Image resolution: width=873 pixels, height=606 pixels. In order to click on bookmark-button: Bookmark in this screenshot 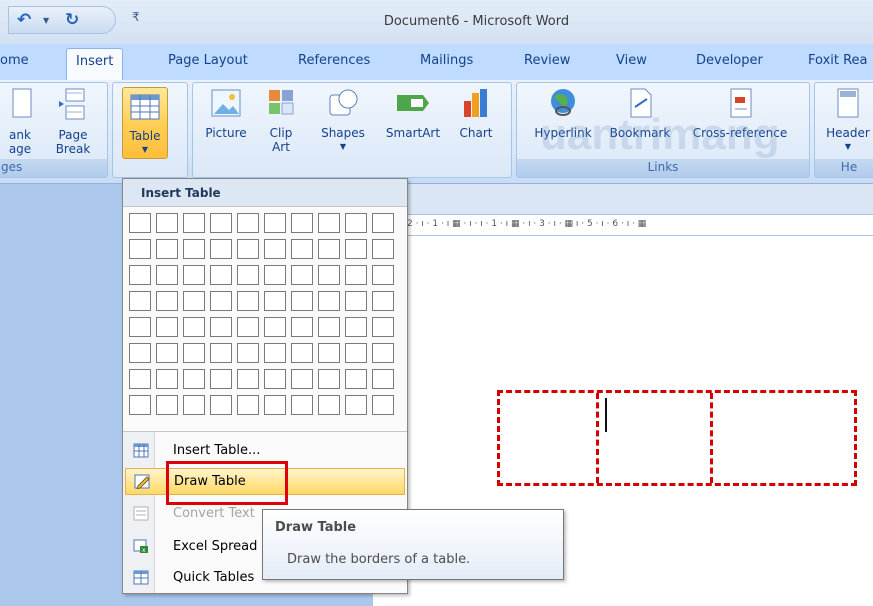, I will do `click(640, 113)`.